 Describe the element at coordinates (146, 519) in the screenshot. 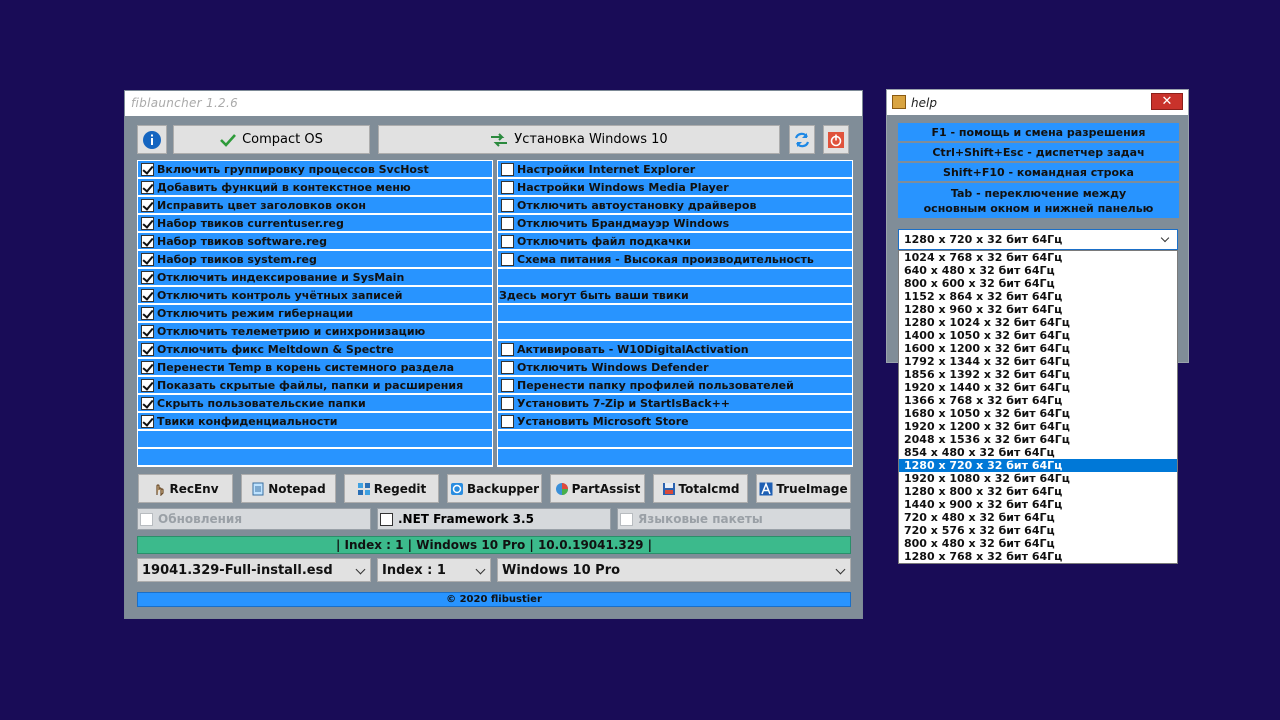

I see `updates-checkbox` at that location.